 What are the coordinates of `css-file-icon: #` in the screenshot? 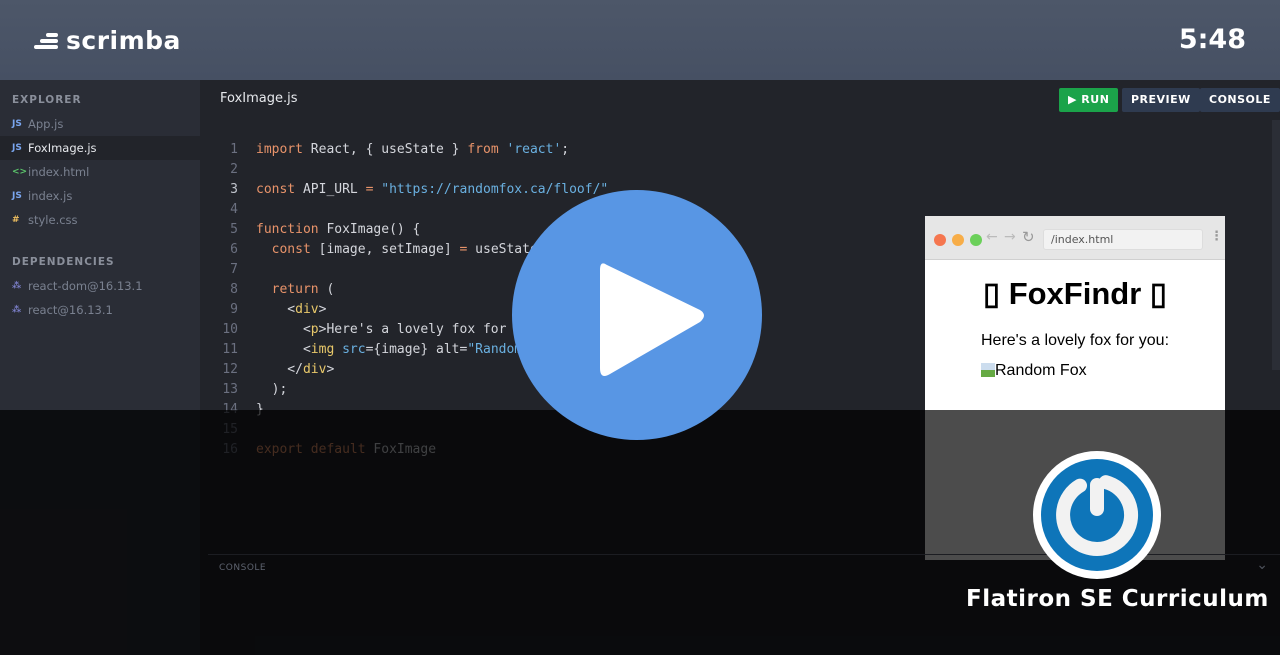 It's located at (16, 220).